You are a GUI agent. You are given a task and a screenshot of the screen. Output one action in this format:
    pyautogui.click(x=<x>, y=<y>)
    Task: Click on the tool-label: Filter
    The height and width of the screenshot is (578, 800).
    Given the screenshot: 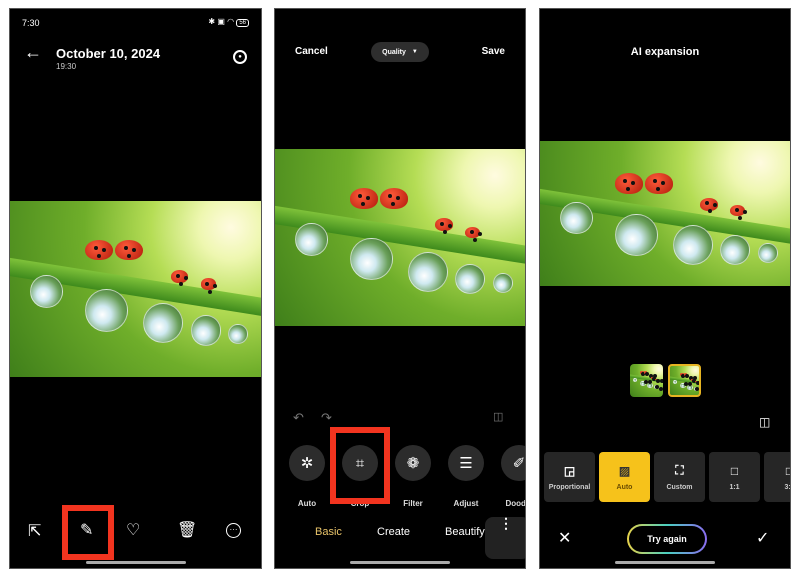 What is the action you would take?
    pyautogui.click(x=413, y=503)
    